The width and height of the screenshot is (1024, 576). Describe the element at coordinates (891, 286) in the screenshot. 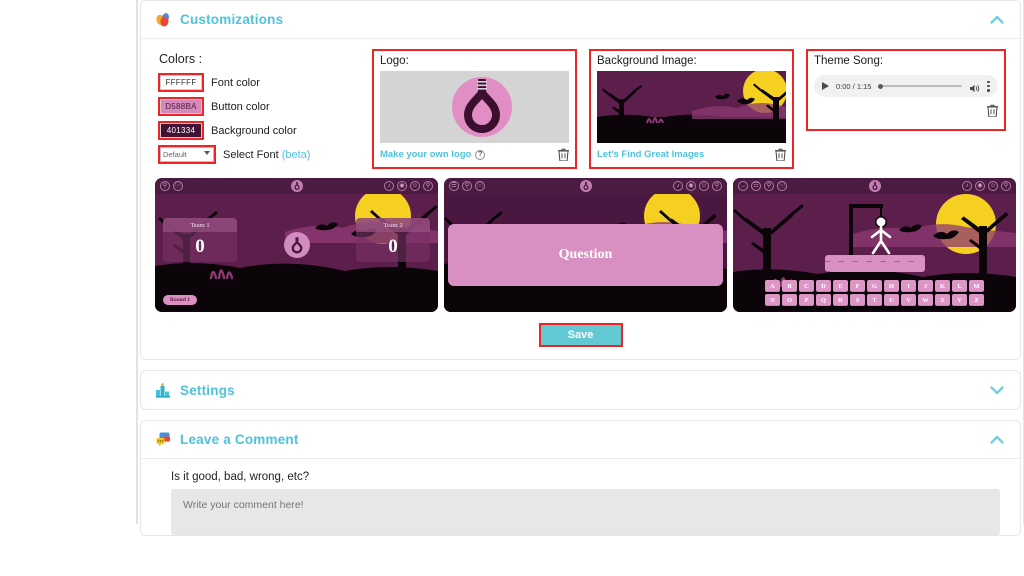

I see `keyboard-key-h: H` at that location.